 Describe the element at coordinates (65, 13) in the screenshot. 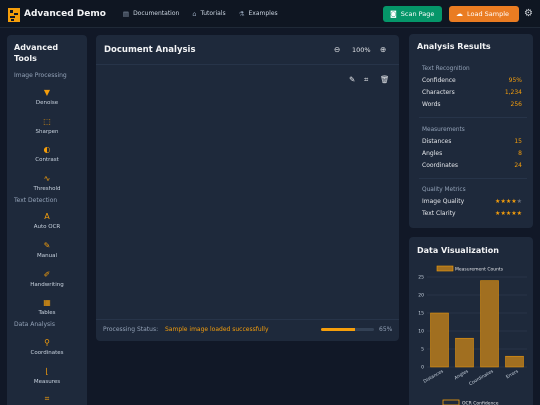

I see `app-title: Advanced Demo` at that location.